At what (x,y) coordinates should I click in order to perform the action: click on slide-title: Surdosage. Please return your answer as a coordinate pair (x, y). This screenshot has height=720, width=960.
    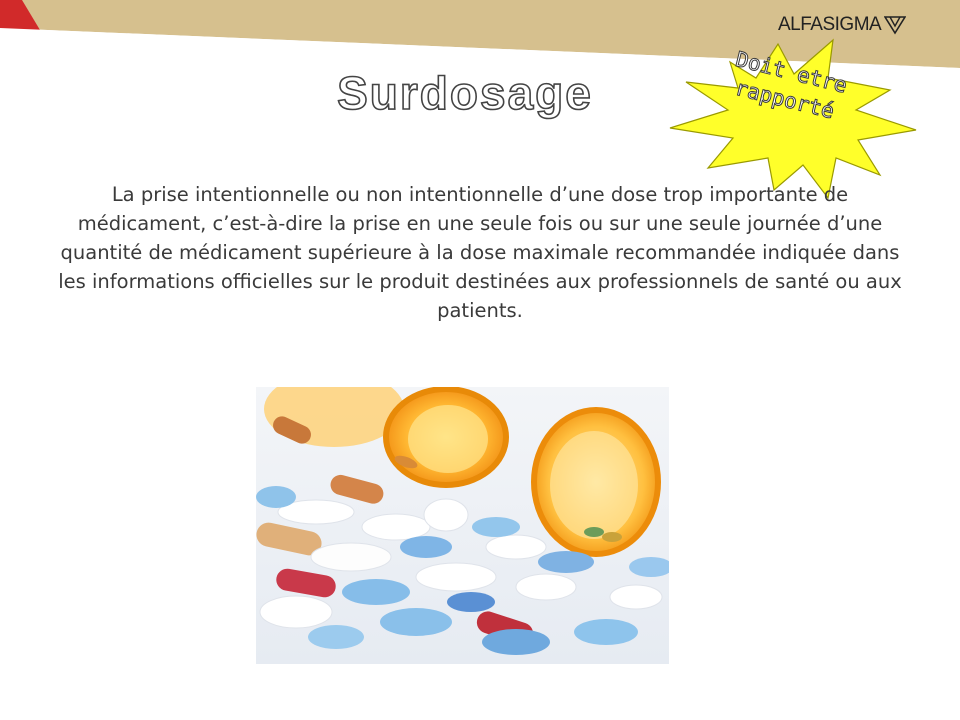
    Looking at the image, I should click on (464, 93).